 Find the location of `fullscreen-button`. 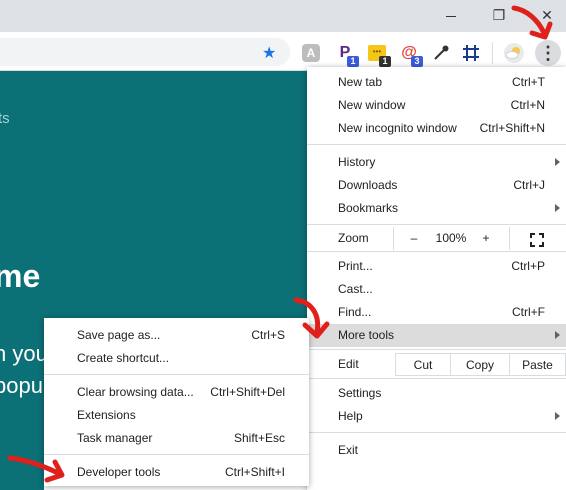

fullscreen-button is located at coordinates (537, 239).